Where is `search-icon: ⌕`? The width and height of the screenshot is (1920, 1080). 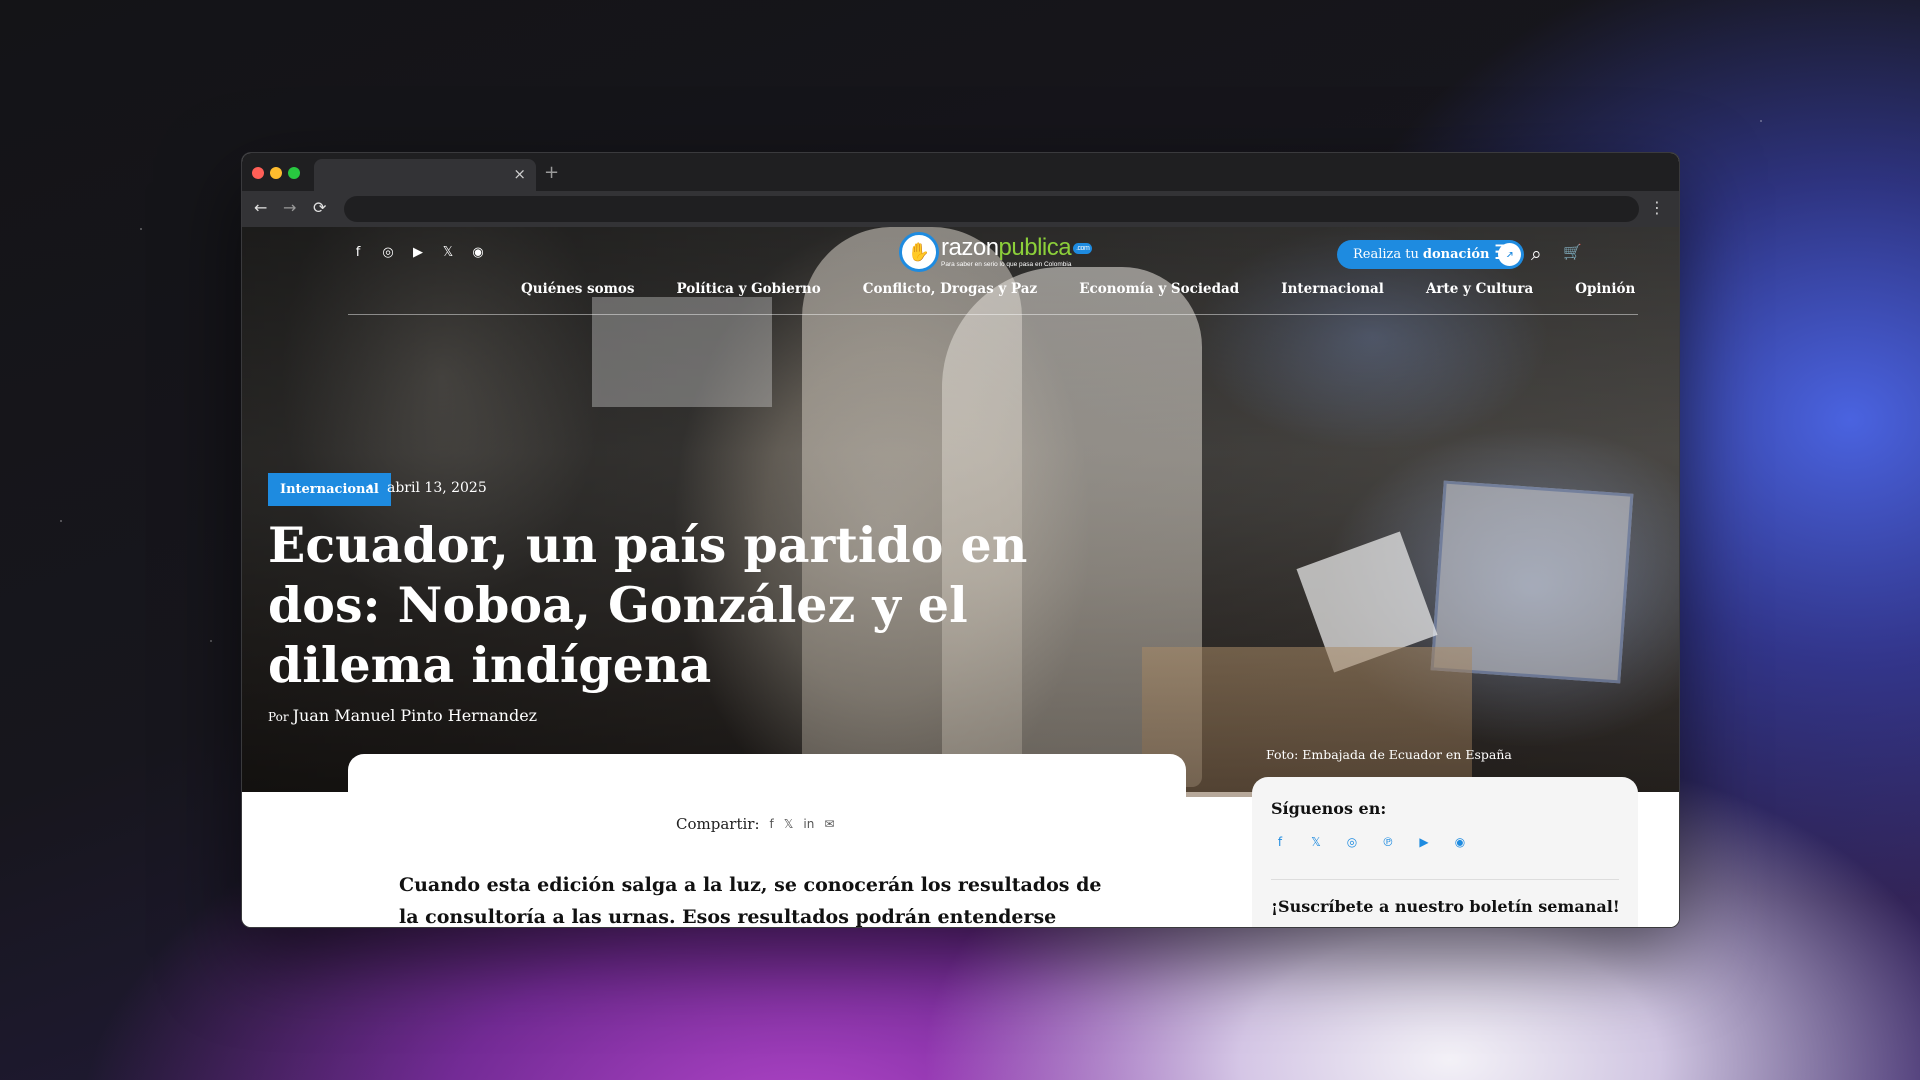
search-icon: ⌕ is located at coordinates (1536, 254).